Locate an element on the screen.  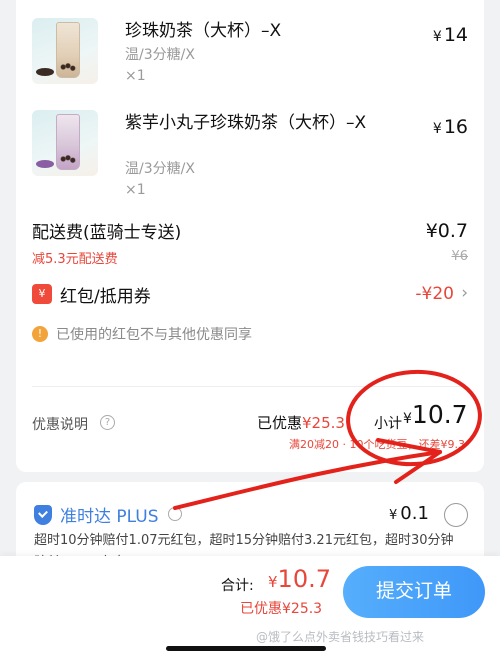
delivery-fee-row: 配送费(蓝骑士专送) 减5.3元配送费 ¥0.7 ¥6 is located at coordinates (250, 242).